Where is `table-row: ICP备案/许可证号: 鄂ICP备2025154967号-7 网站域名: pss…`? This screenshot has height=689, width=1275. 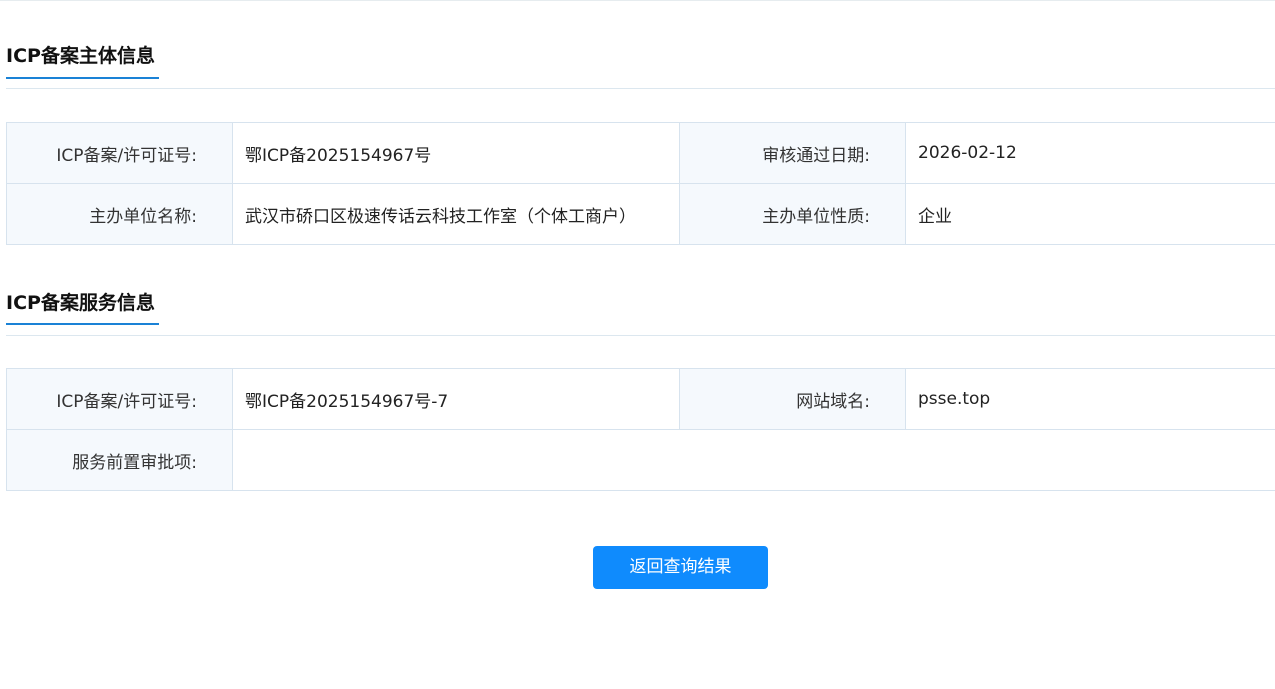 table-row: ICP备案/许可证号: 鄂ICP备2025154967号-7 网站域名: pss… is located at coordinates (640, 399).